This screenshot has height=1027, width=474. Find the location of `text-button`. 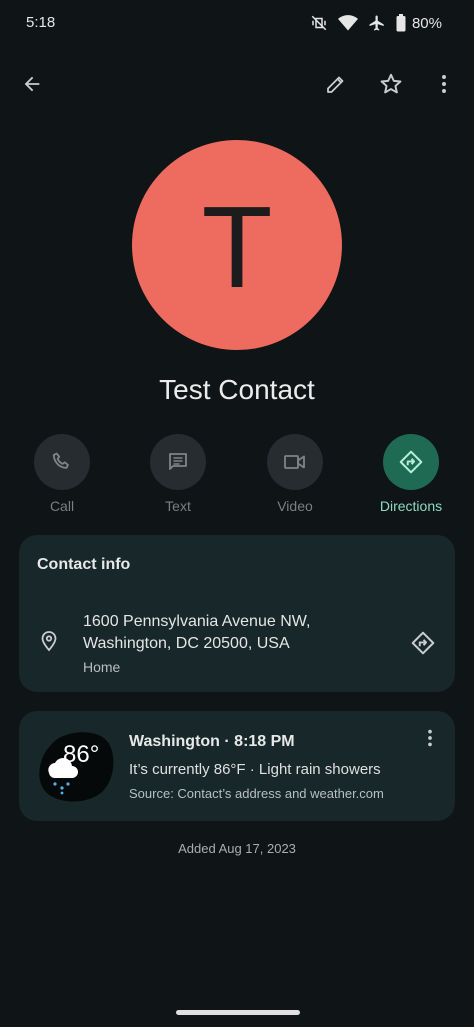

text-button is located at coordinates (178, 462).